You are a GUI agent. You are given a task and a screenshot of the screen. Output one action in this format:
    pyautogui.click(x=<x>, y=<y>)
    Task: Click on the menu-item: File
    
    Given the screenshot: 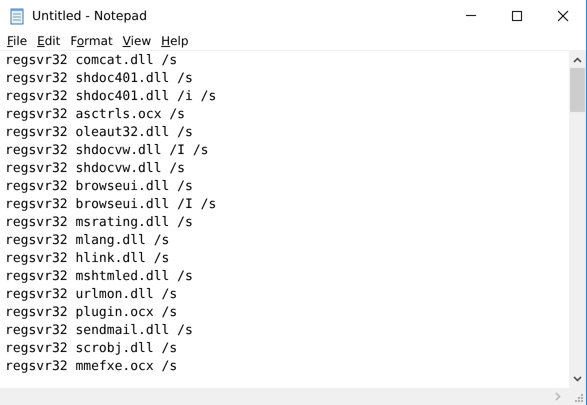 What is the action you would take?
    pyautogui.click(x=17, y=41)
    